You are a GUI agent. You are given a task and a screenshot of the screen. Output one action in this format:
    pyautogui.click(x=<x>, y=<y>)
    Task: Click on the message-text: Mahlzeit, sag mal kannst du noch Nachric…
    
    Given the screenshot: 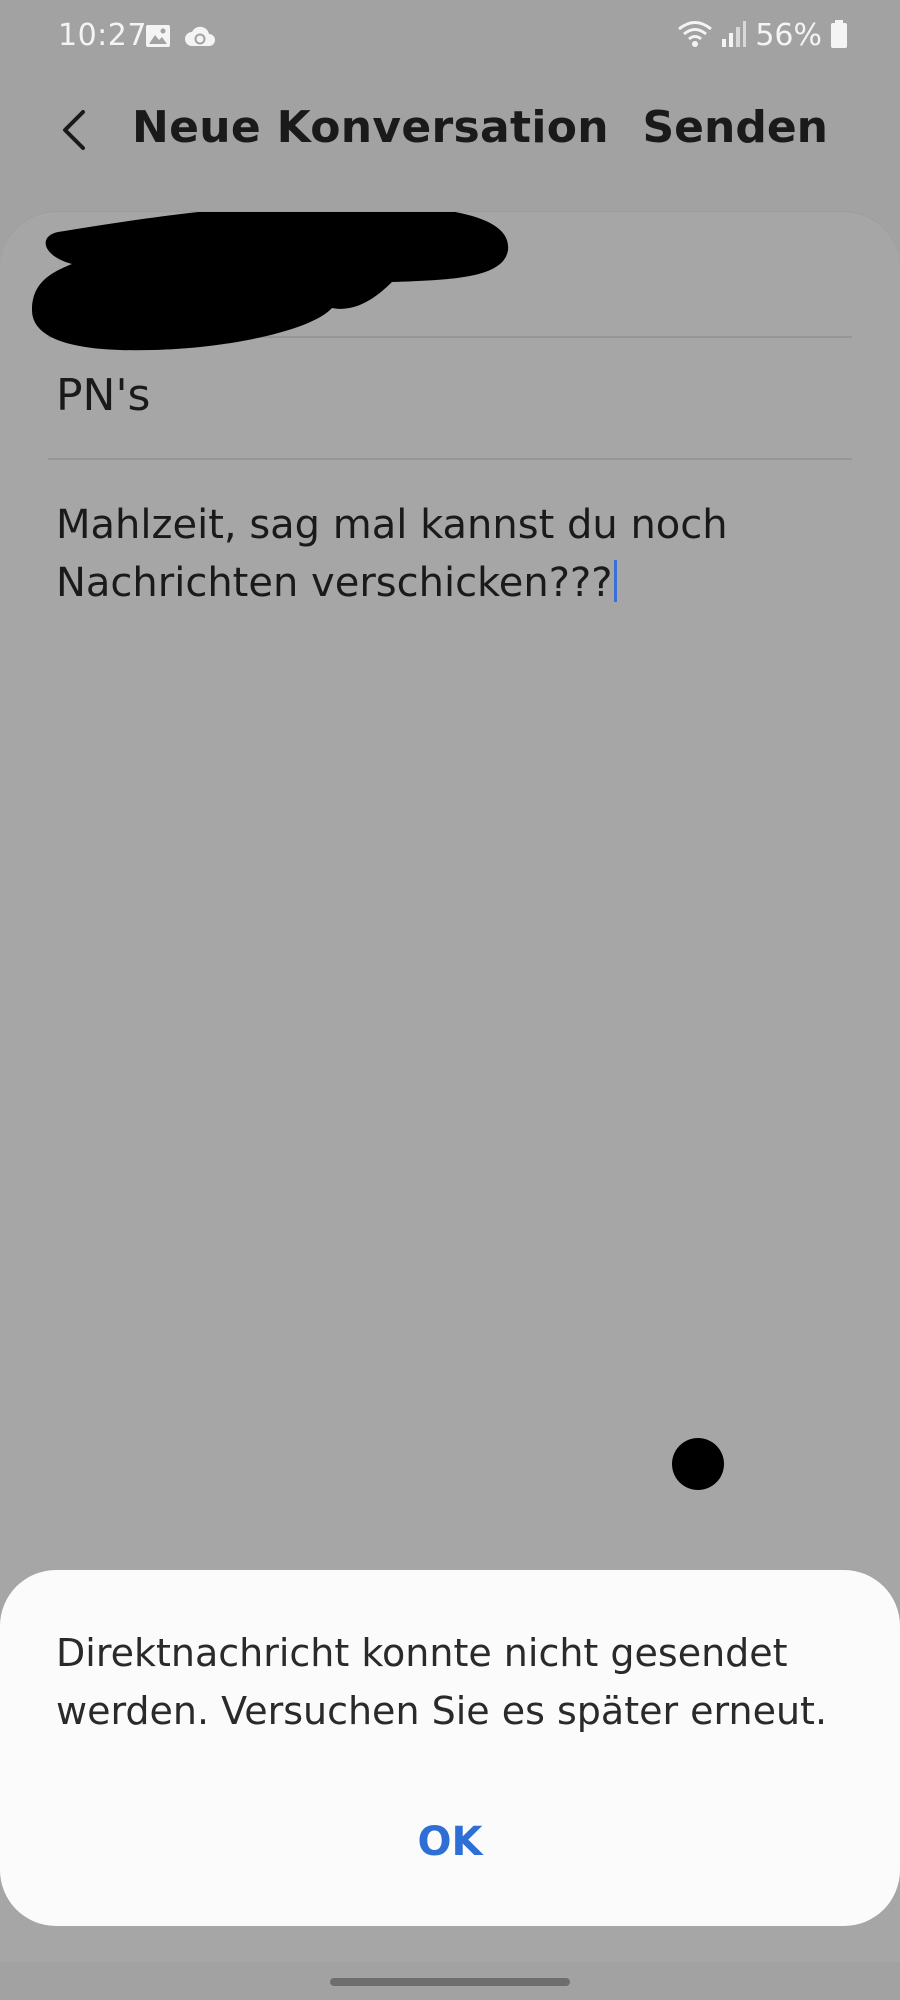 What is the action you would take?
    pyautogui.click(x=392, y=554)
    